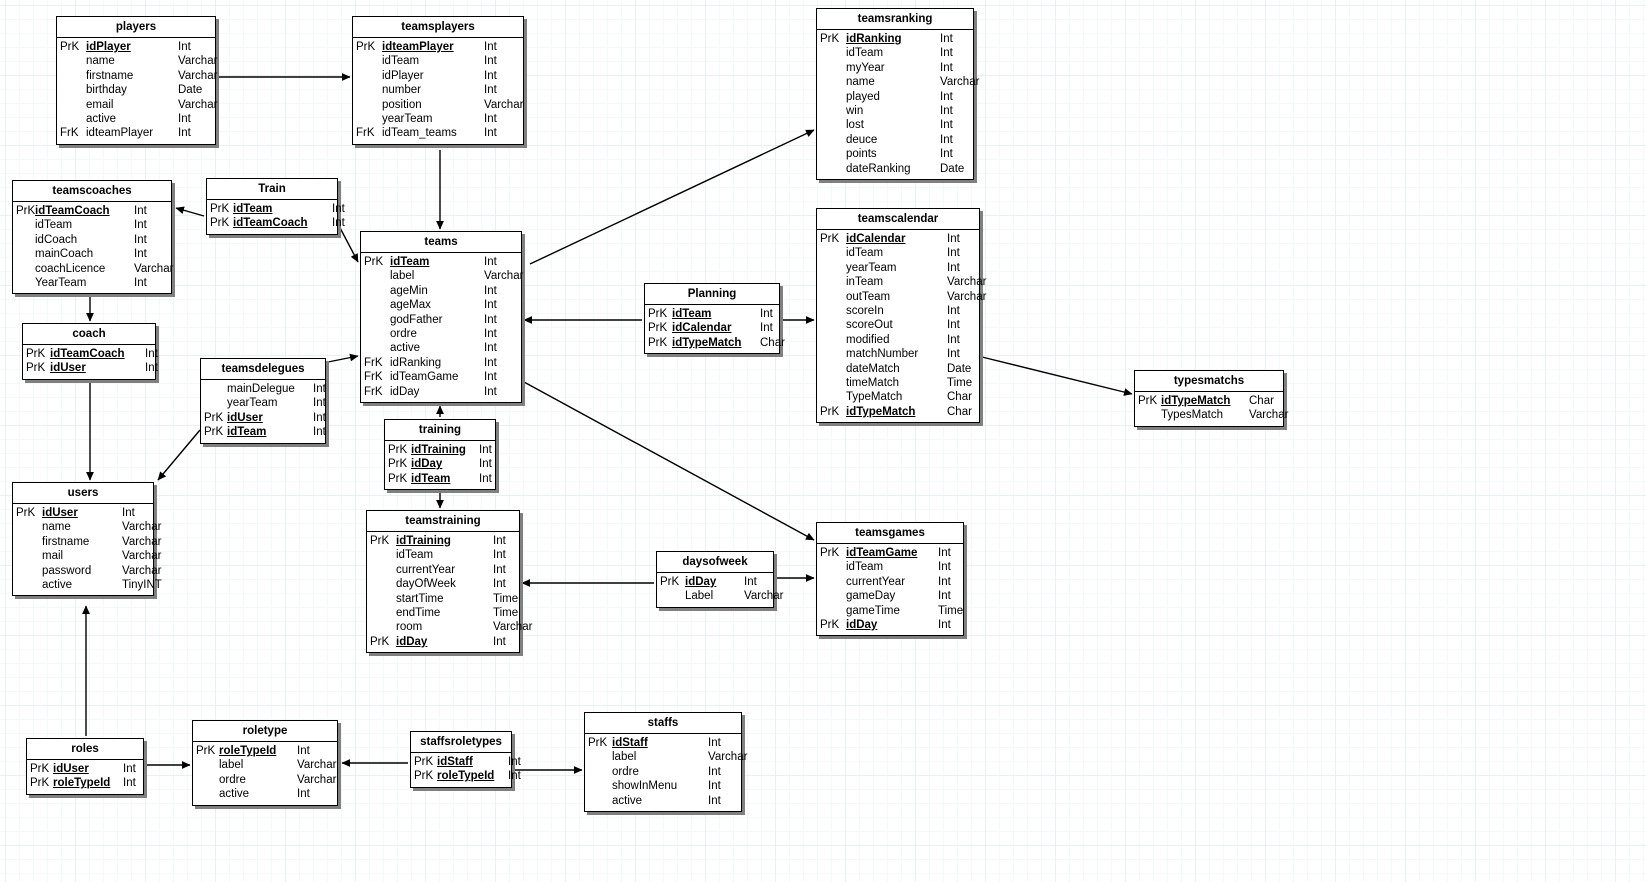  I want to click on attribute-row: ordre Varchar, so click(265, 780).